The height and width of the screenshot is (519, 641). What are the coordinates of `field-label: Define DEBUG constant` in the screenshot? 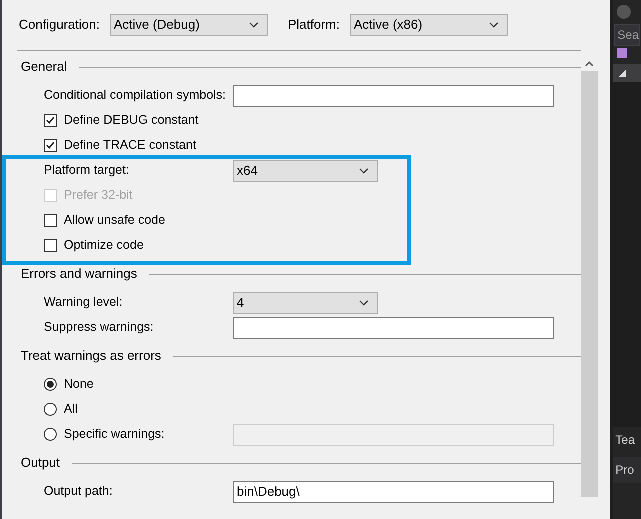 It's located at (131, 121).